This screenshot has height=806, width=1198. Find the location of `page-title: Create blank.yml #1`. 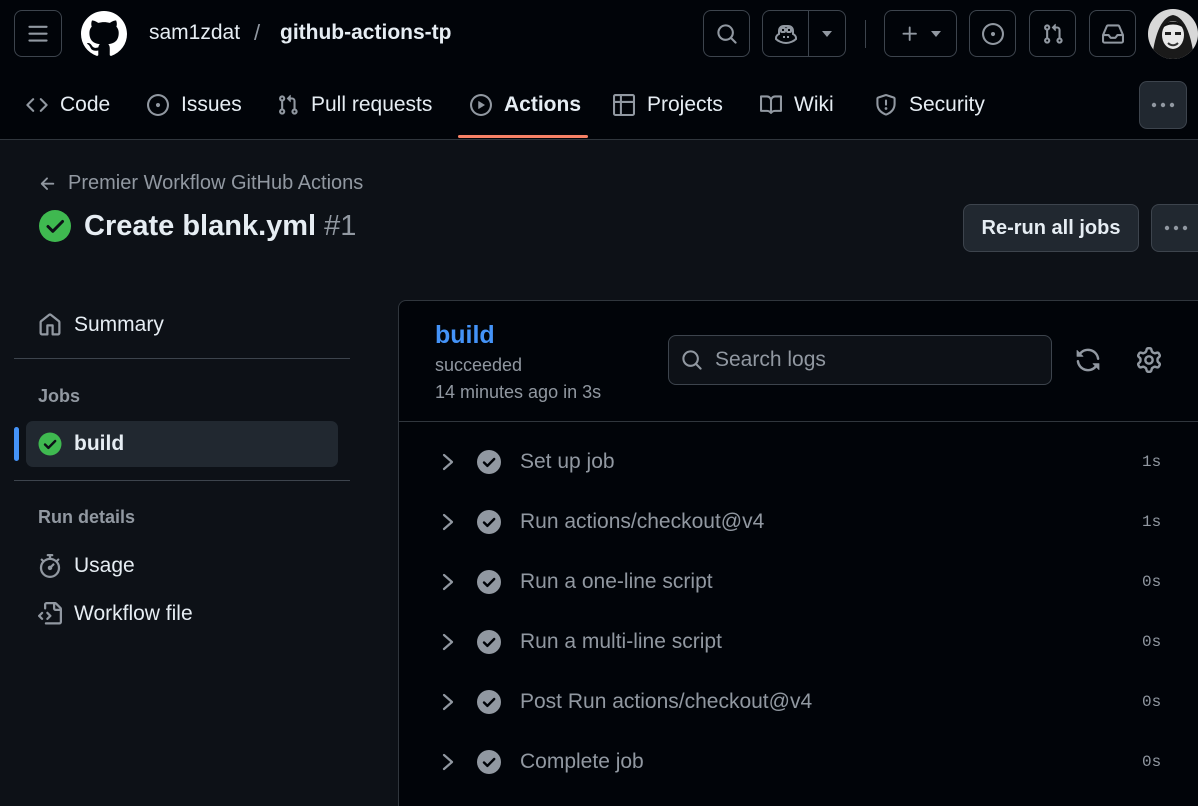

page-title: Create blank.yml #1 is located at coordinates (197, 226).